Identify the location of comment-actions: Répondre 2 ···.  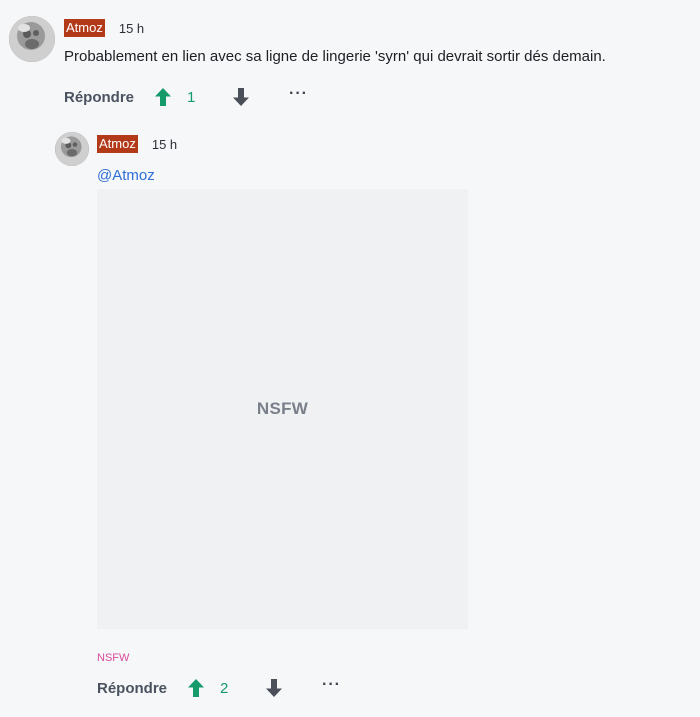
(219, 688).